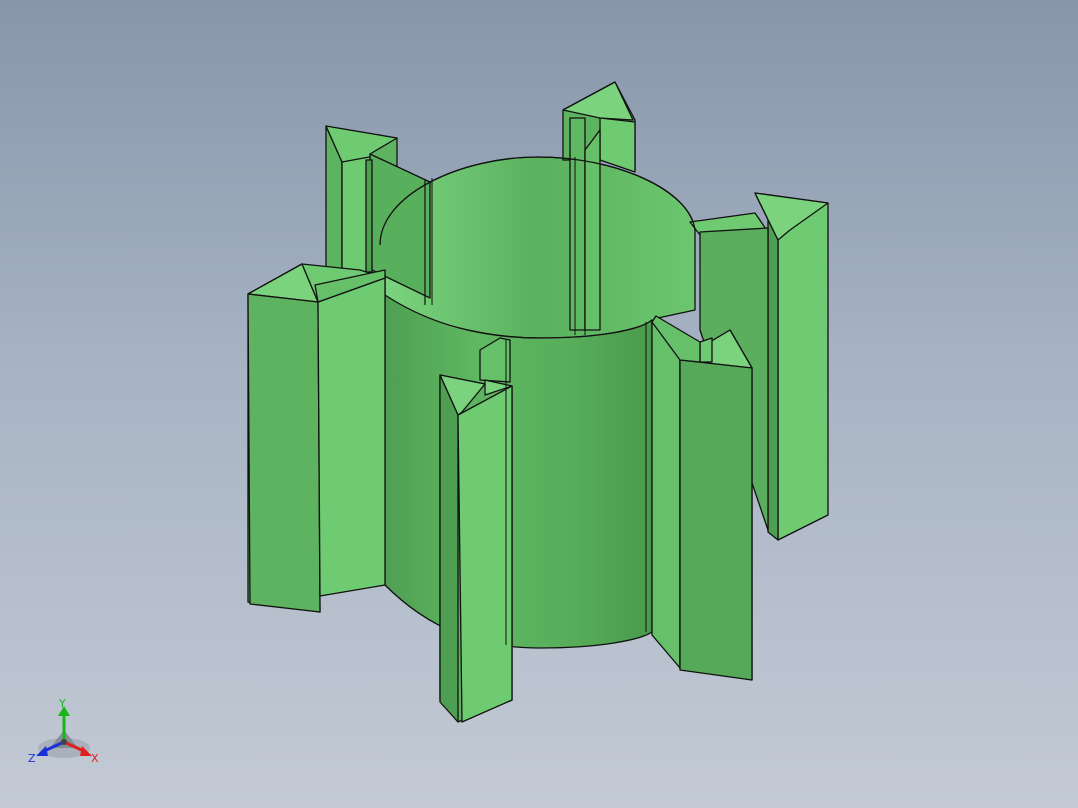 The width and height of the screenshot is (1078, 808). What do you see at coordinates (62, 703) in the screenshot?
I see `triad-y-label: Y` at bounding box center [62, 703].